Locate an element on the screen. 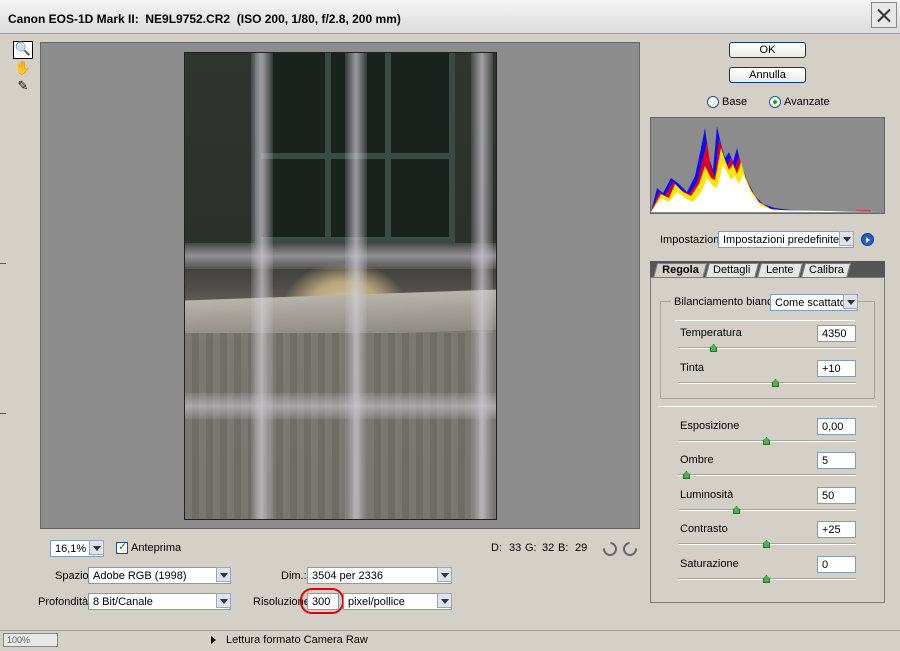 This screenshot has height=651, width=900. space-label: Spazio: is located at coordinates (73, 576).